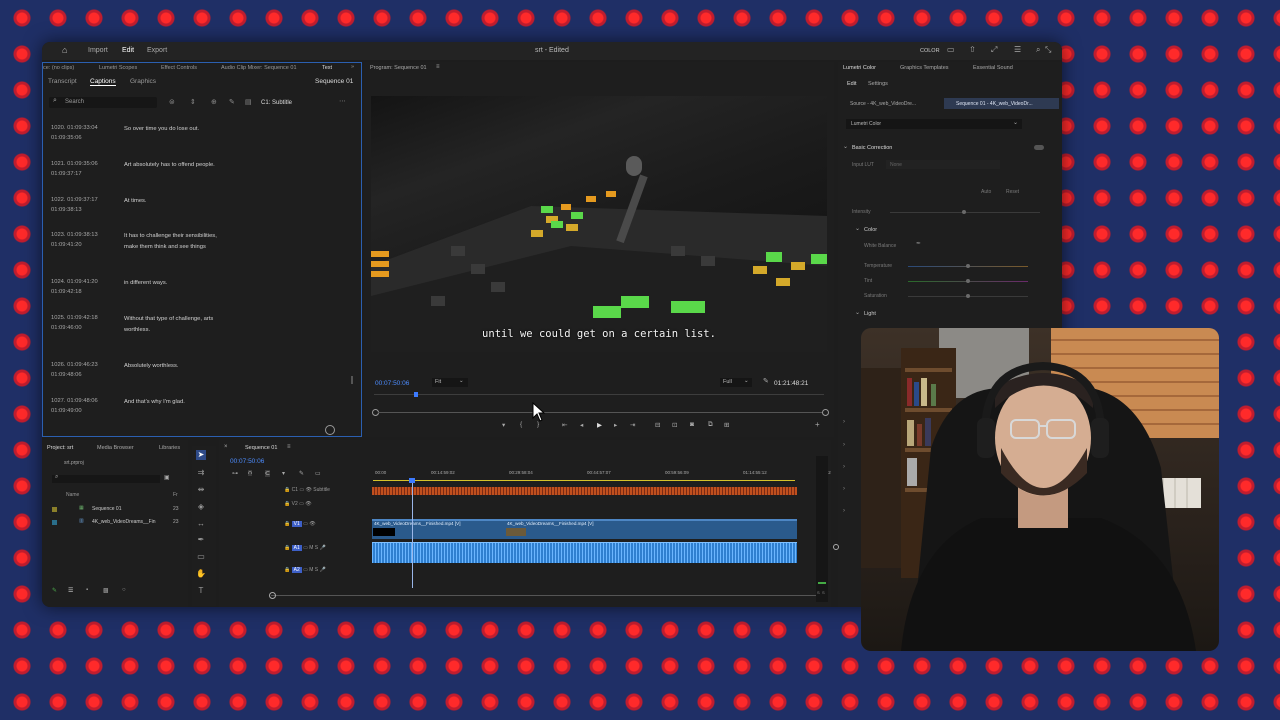 The image size is (1280, 720). What do you see at coordinates (993, 68) in the screenshot?
I see `tab-essential-sound: Essential Sound` at bounding box center [993, 68].